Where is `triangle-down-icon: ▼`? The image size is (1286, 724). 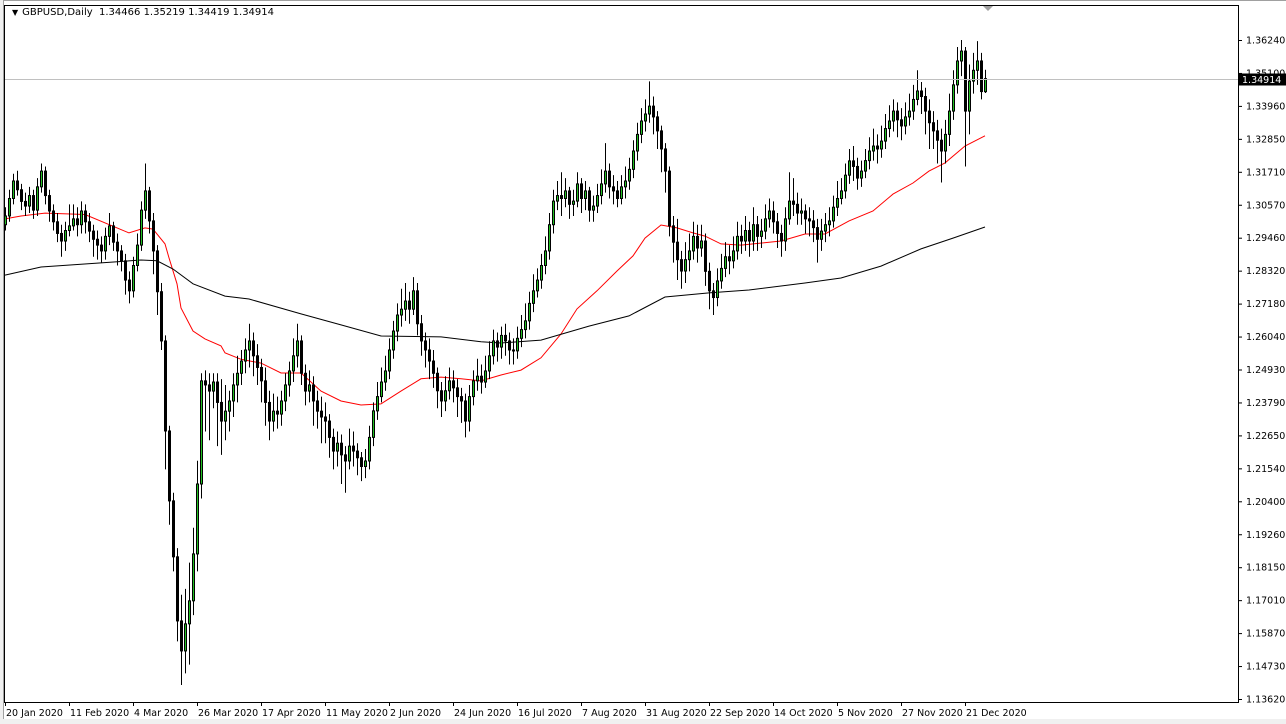
triangle-down-icon: ▼ is located at coordinates (15, 12).